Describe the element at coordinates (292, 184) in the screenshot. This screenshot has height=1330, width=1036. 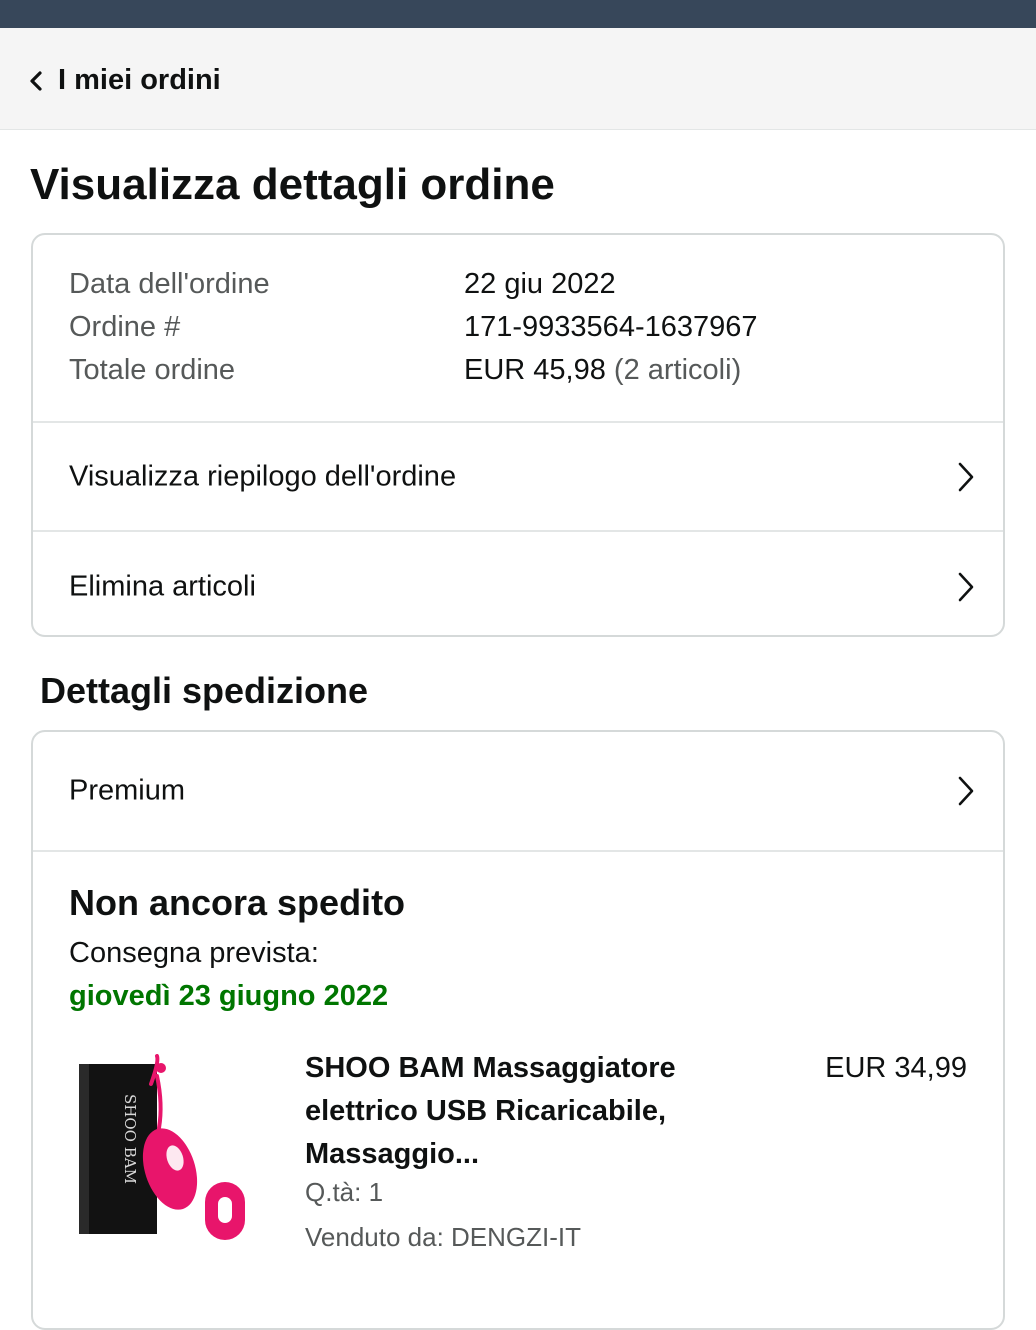
I see `page-title: Visualizza dettagli ordine` at that location.